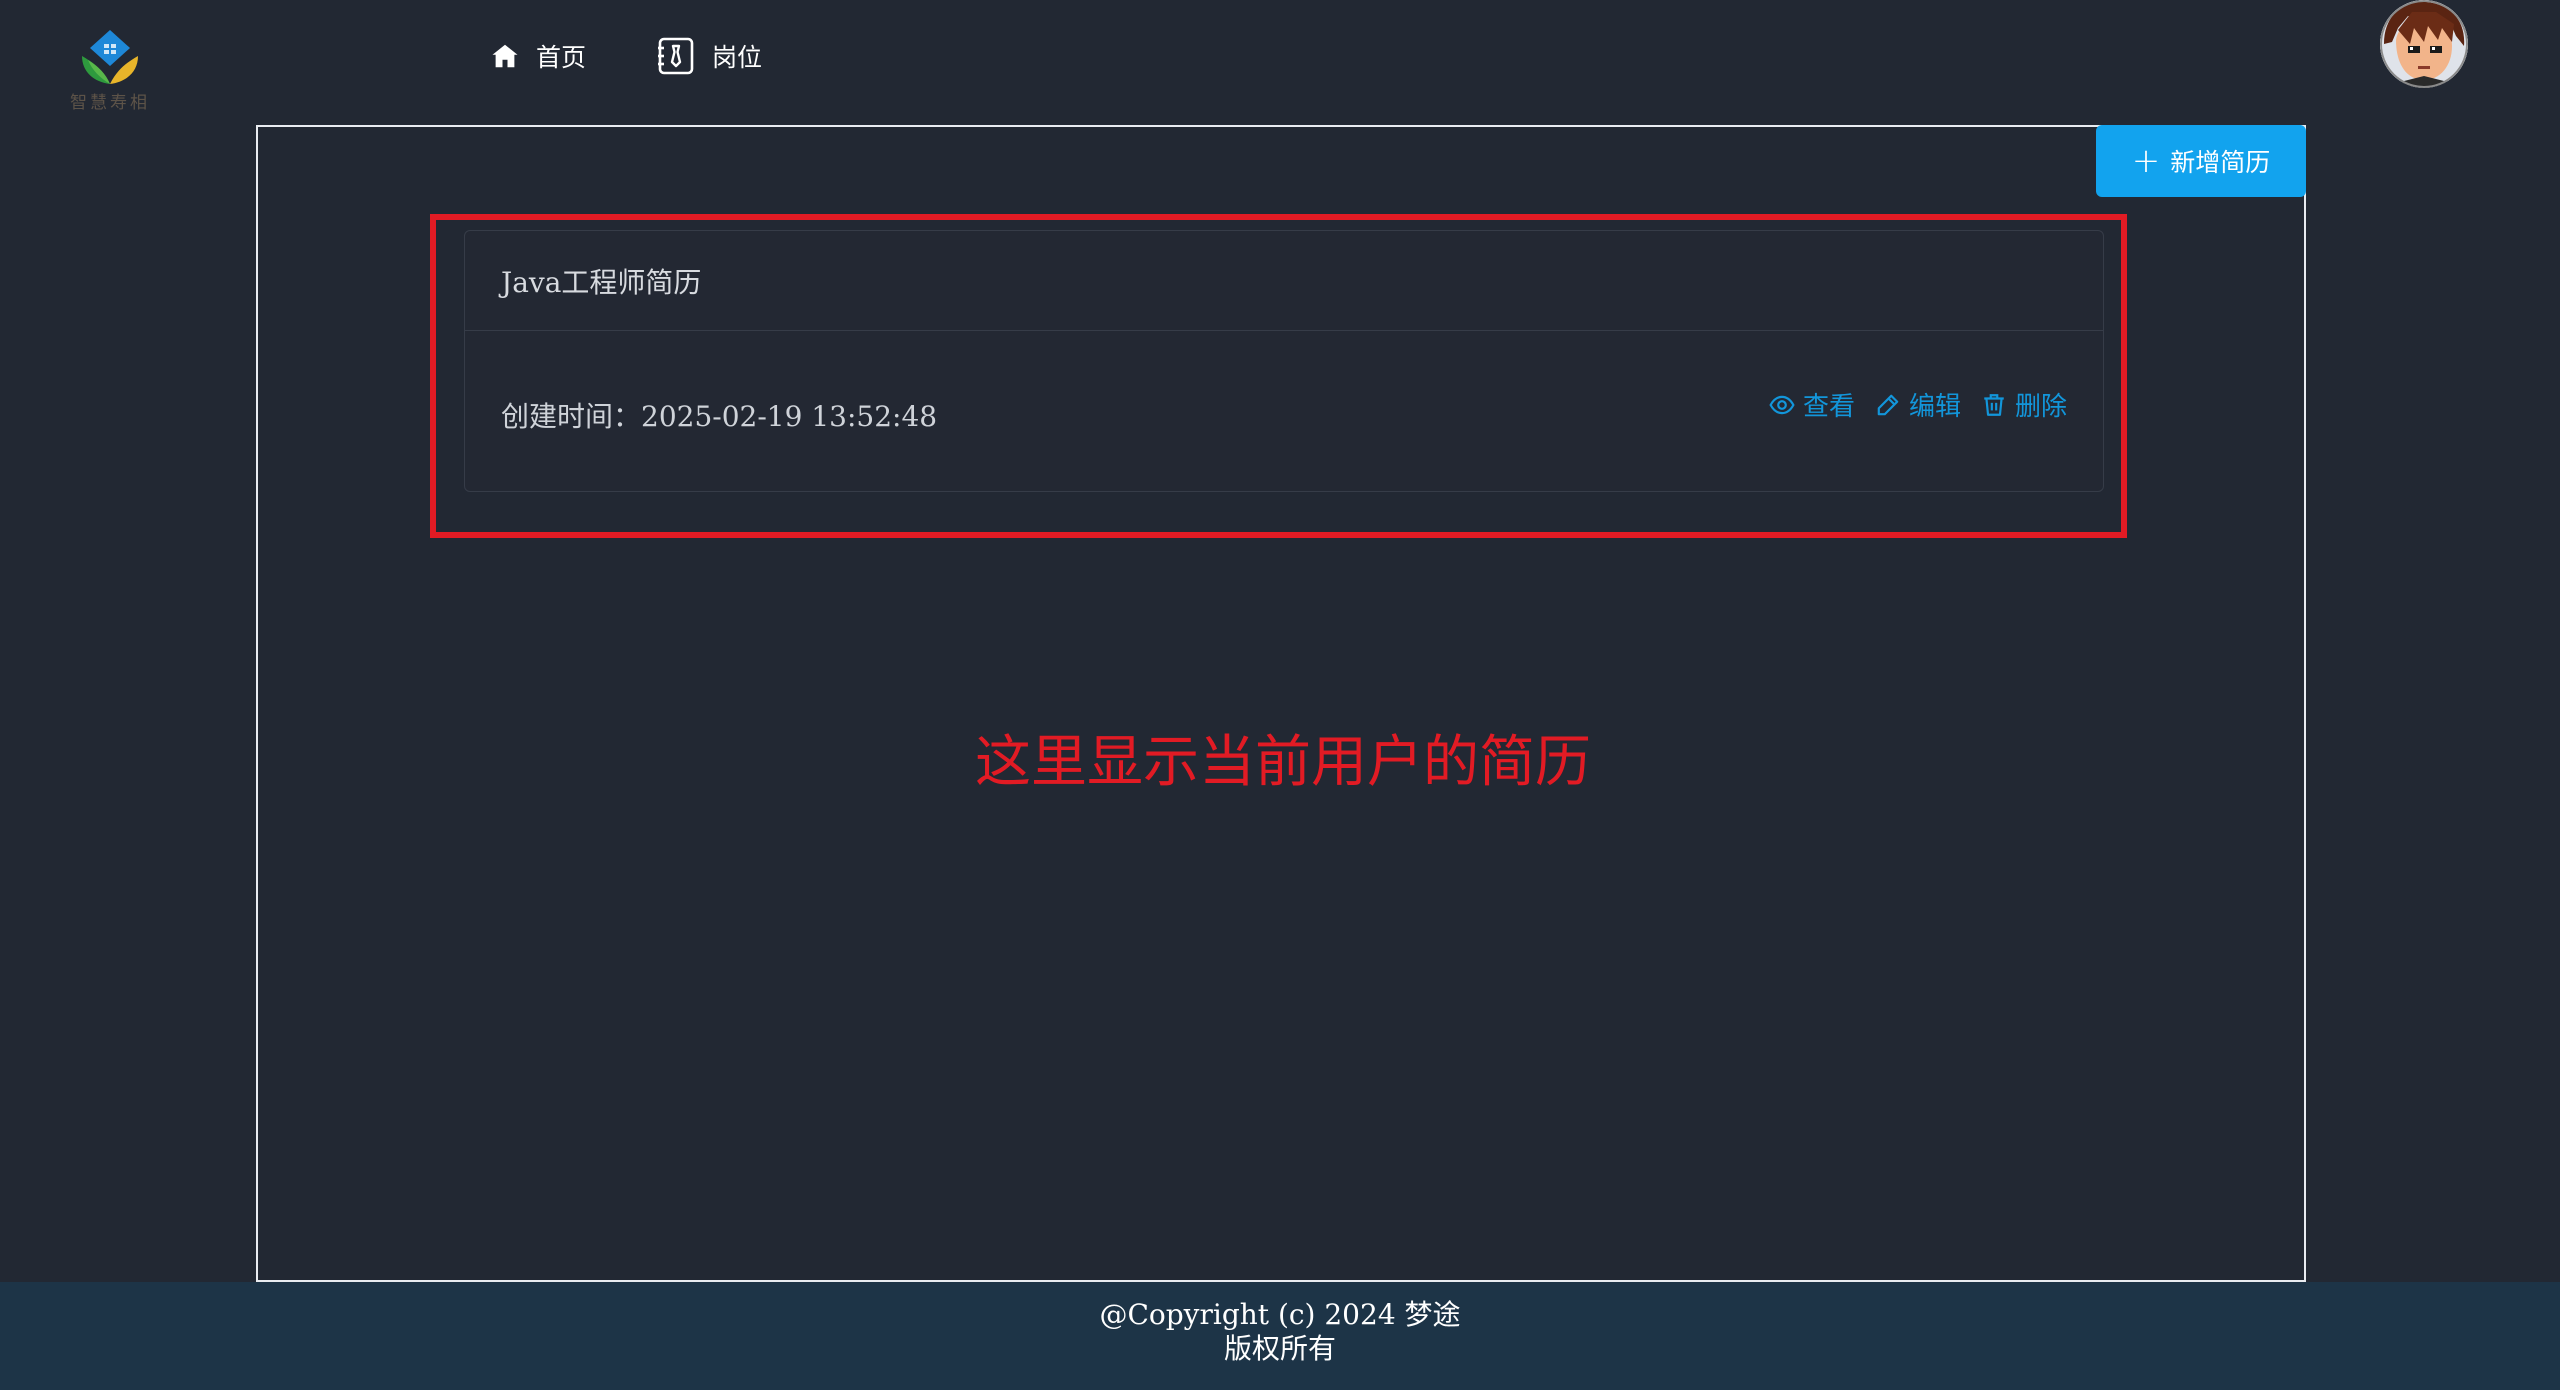 The width and height of the screenshot is (2560, 1390). I want to click on avatar-icon, so click(2424, 44).